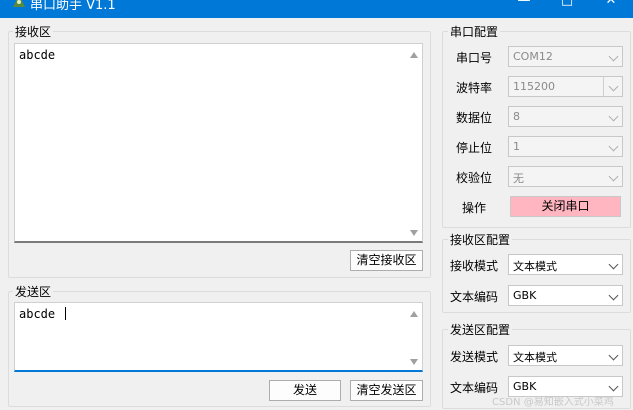 The width and height of the screenshot is (633, 410). Describe the element at coordinates (480, 329) in the screenshot. I see `send-config-label: 发送区配置` at that location.